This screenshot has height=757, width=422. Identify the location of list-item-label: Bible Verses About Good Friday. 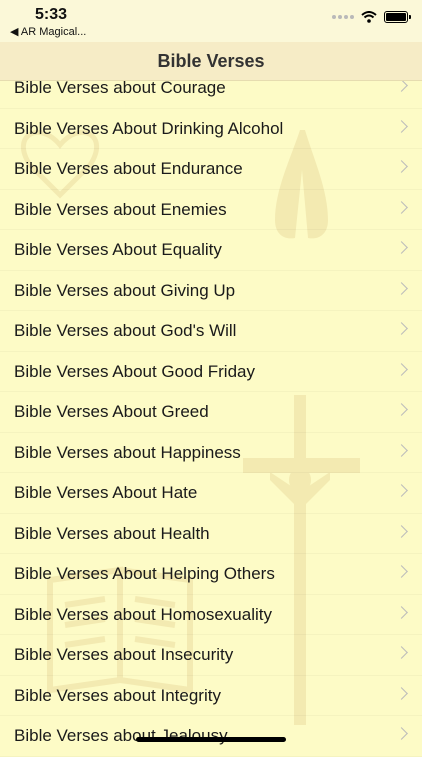
(134, 371).